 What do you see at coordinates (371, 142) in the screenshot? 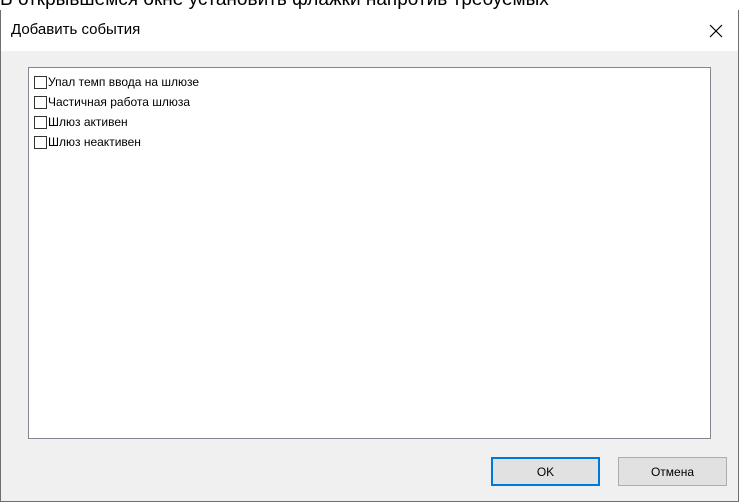
I see `list-item: Шлюз неактивен` at bounding box center [371, 142].